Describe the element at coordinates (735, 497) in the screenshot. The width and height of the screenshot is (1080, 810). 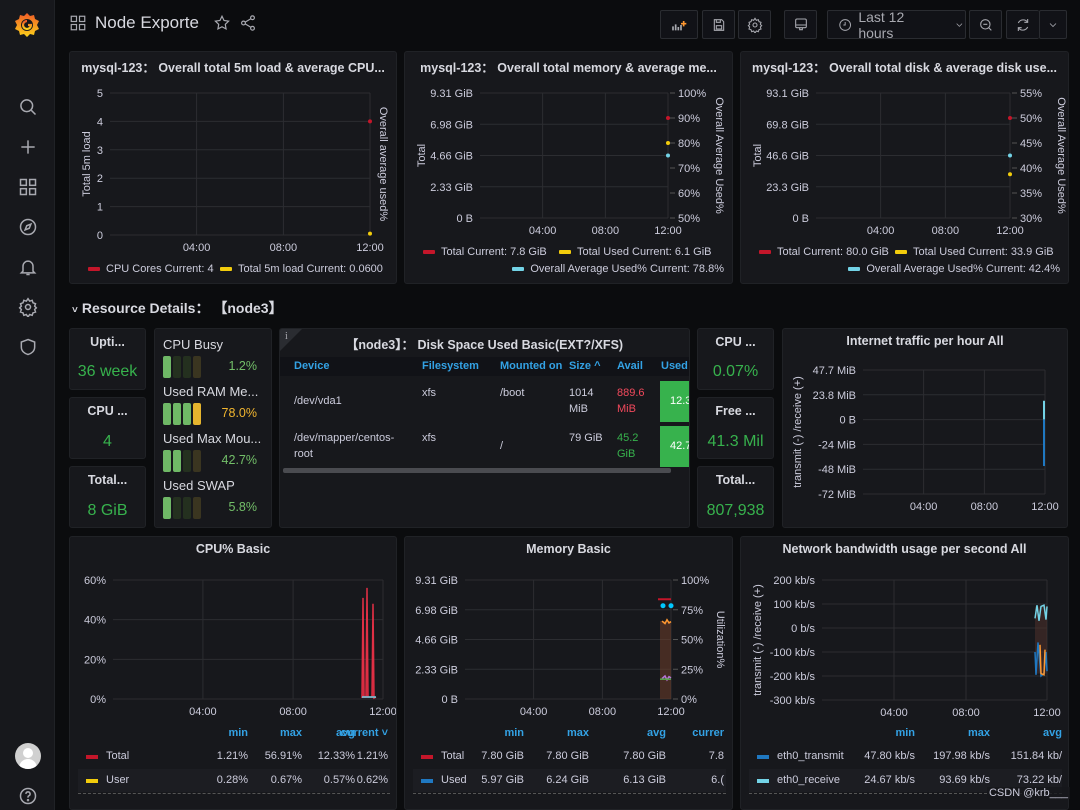
I see `stat-total-file-descriptors: Total... 807,938` at that location.